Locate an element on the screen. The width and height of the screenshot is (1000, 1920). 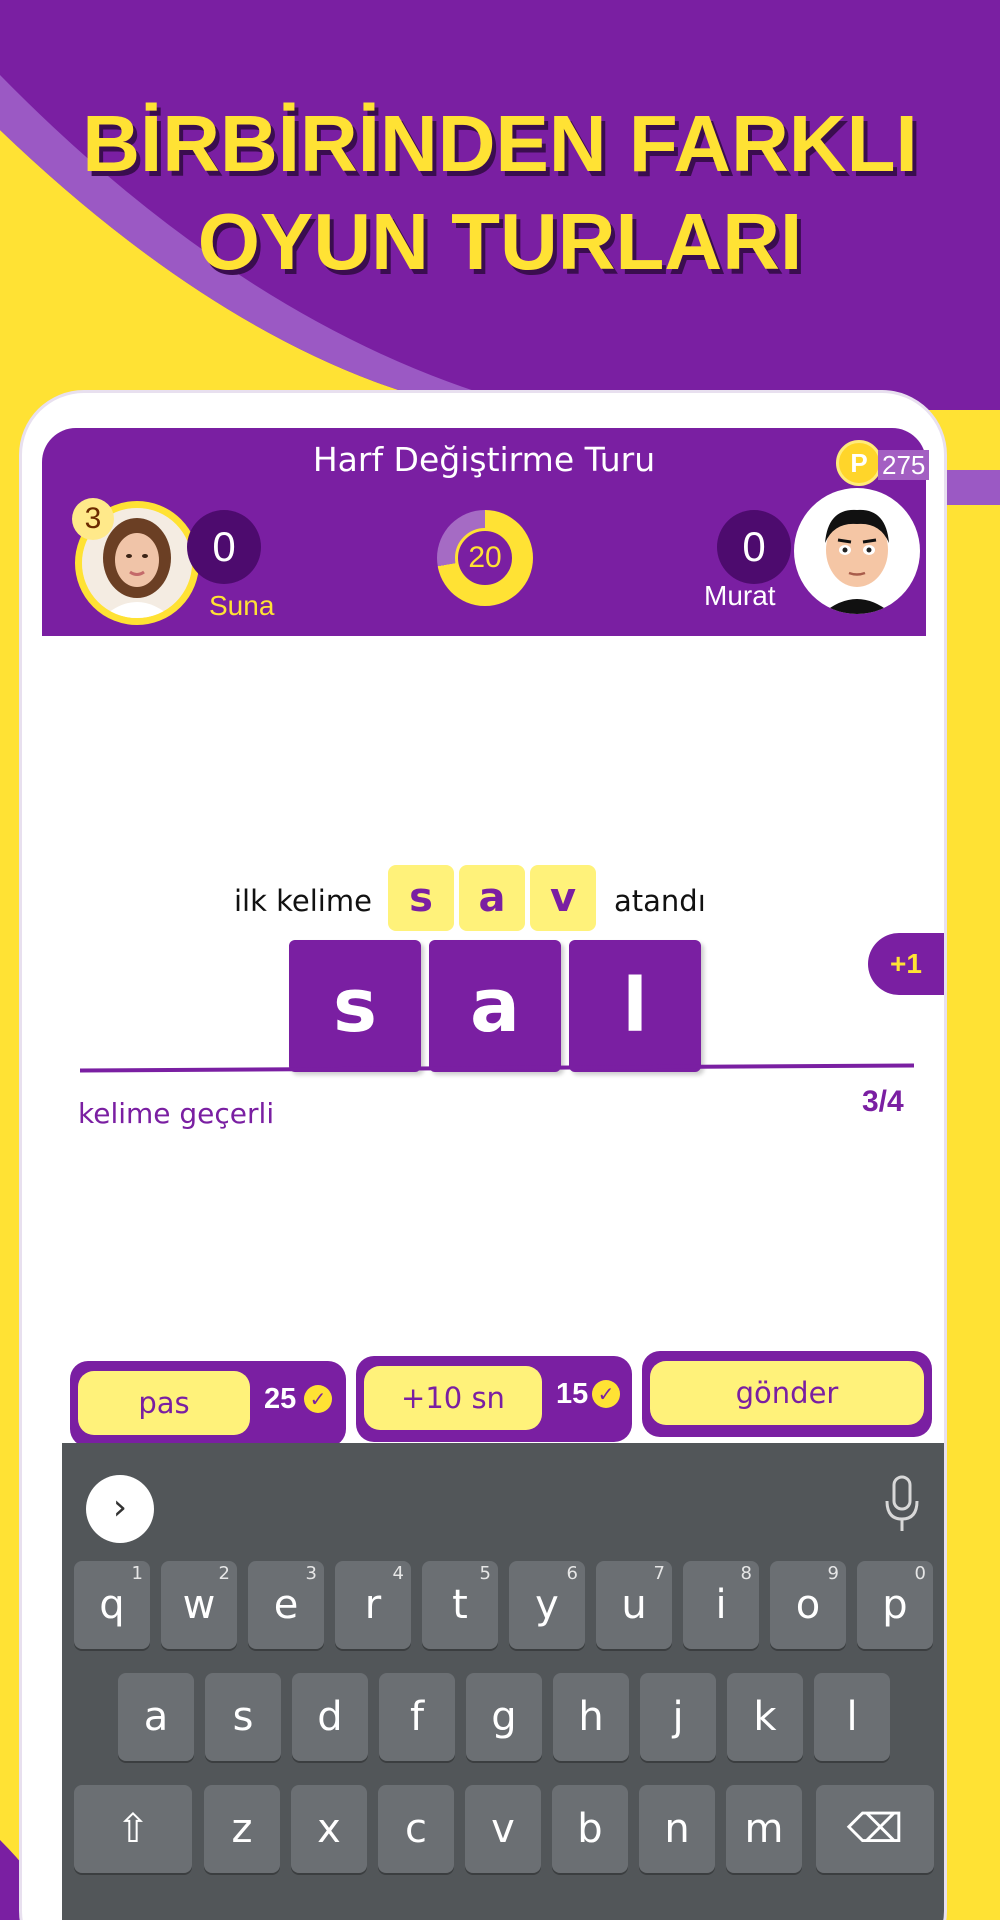
key-e: e3 is located at coordinates (286, 1605).